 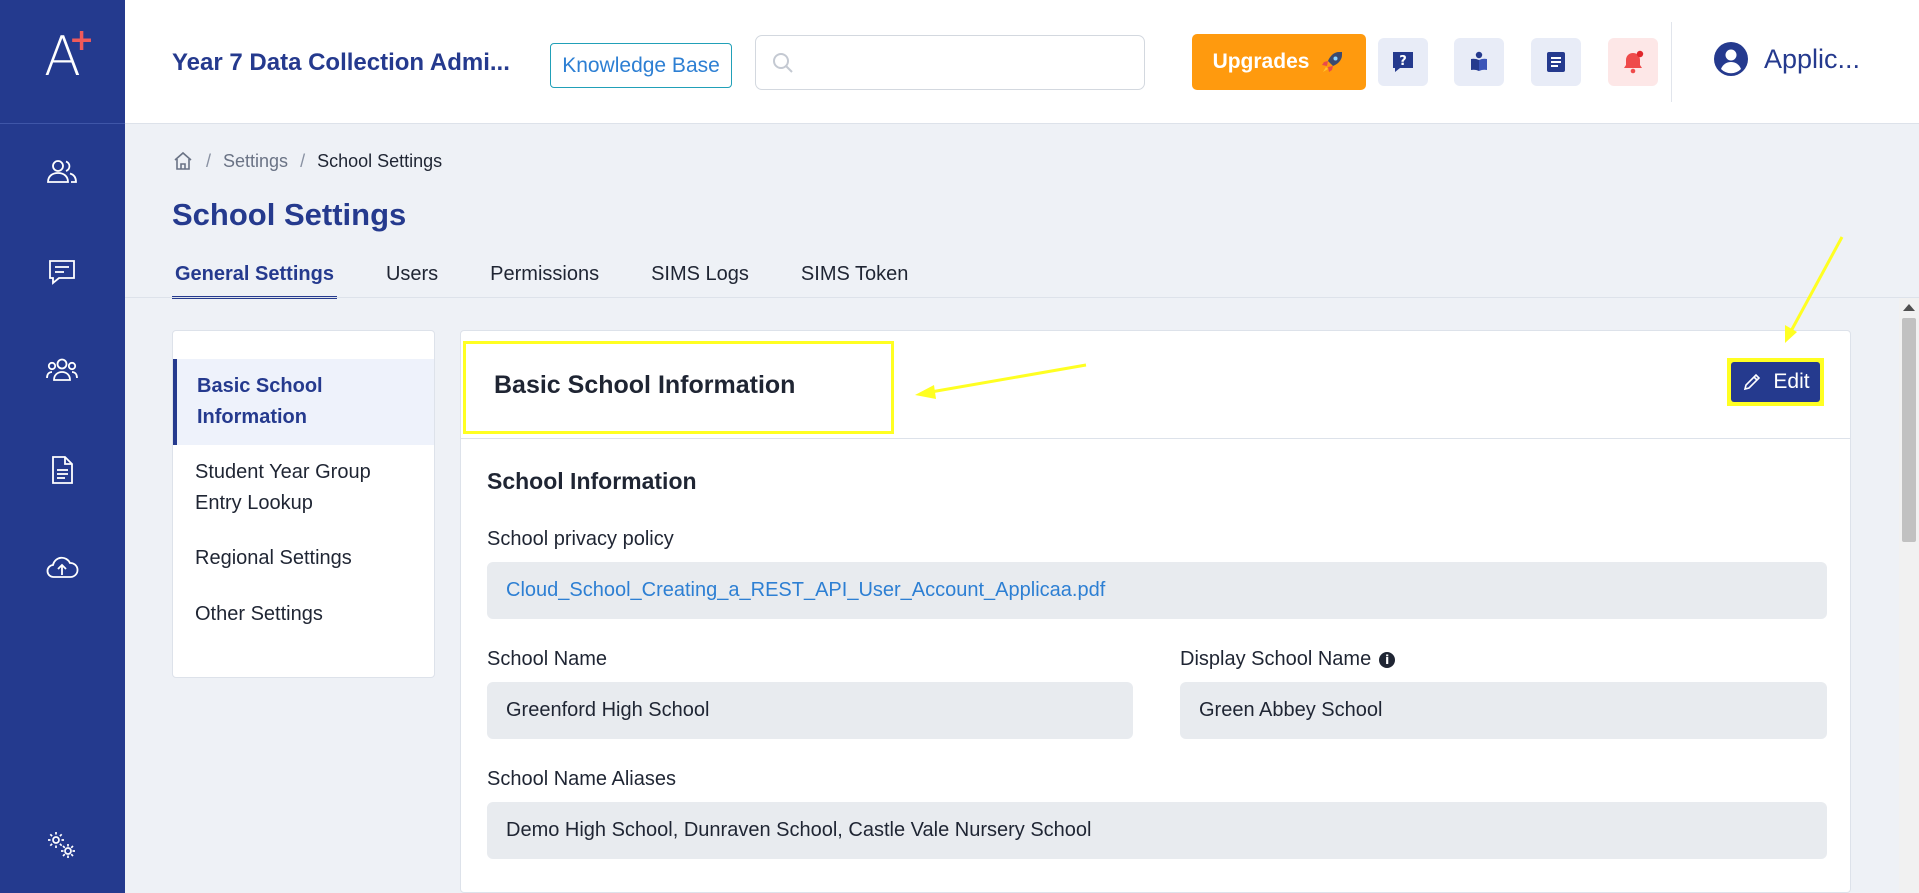 What do you see at coordinates (580, 539) in the screenshot?
I see `privacy-policy-label: School privacy policy` at bounding box center [580, 539].